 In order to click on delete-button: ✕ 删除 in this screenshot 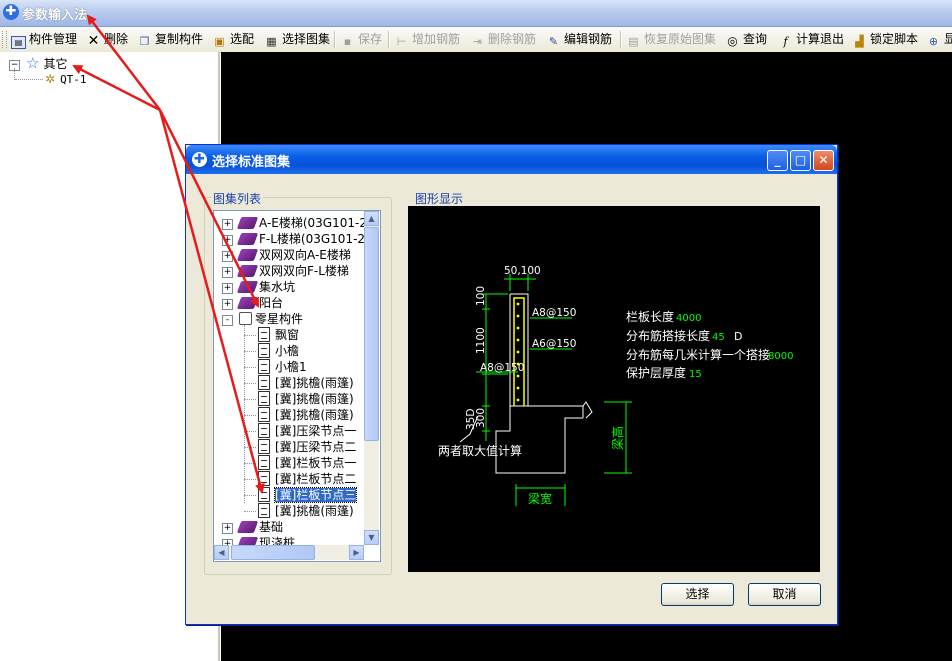, I will do `click(107, 39)`.